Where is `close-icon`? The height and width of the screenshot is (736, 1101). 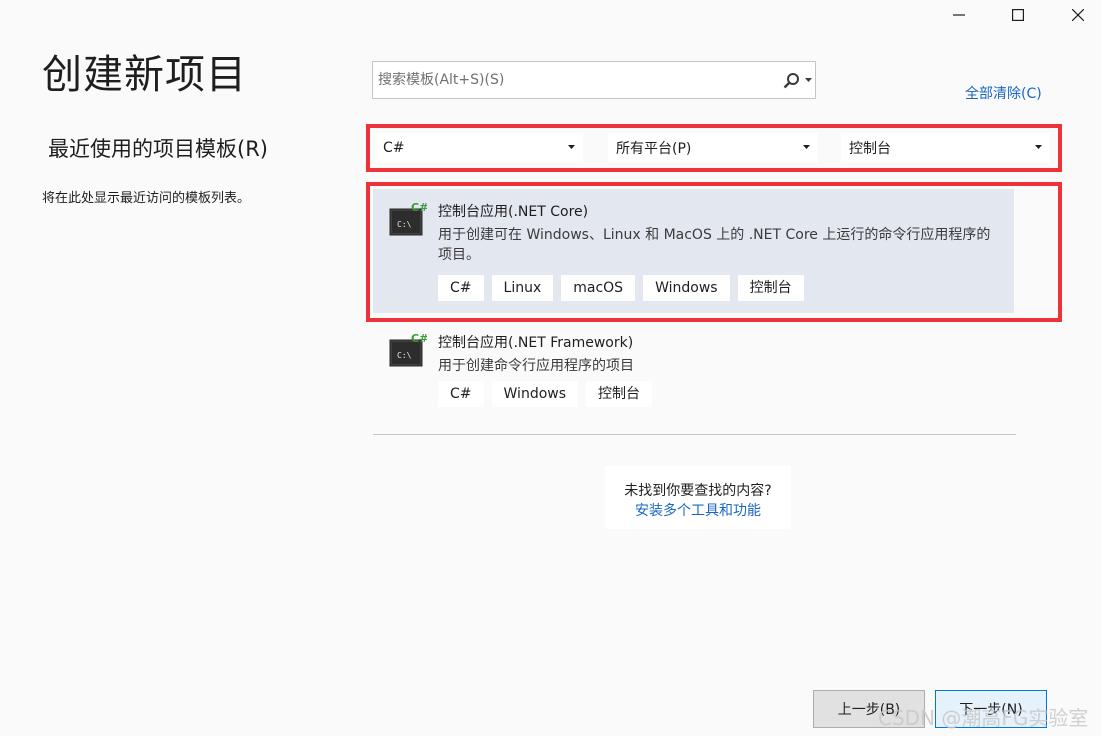
close-icon is located at coordinates (1078, 15).